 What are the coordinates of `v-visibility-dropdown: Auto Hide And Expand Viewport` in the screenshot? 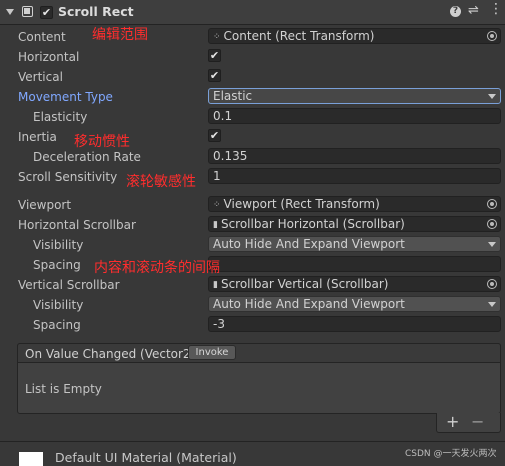 It's located at (354, 304).